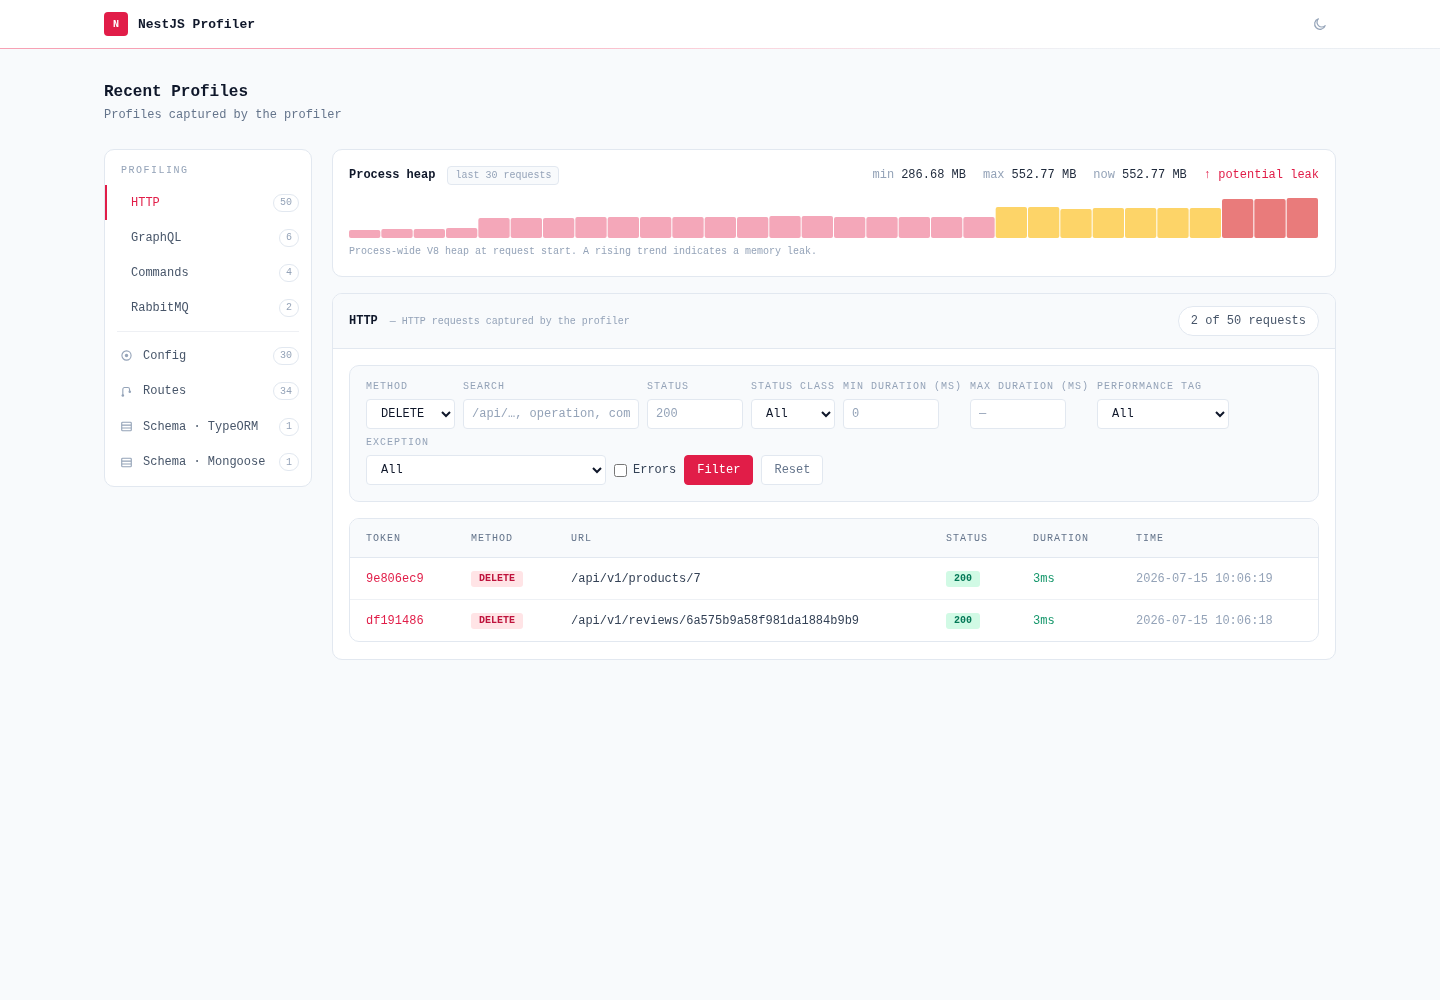 The height and width of the screenshot is (1000, 1440). I want to click on sidebar-item: Schema · TypeORM 1, so click(208, 427).